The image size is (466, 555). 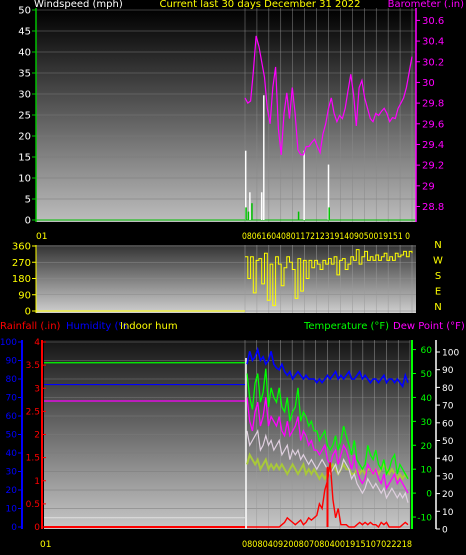 What do you see at coordinates (448, 477) in the screenshot?
I see `outer-tick-label: 30` at bounding box center [448, 477].